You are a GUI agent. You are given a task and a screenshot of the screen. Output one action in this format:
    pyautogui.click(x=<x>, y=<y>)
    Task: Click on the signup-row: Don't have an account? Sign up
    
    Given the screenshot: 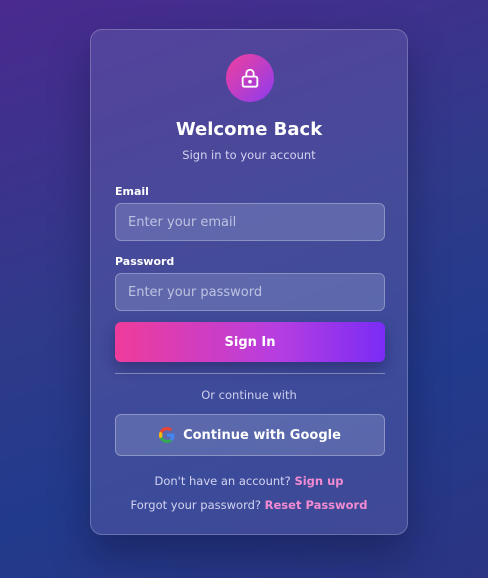 What is the action you would take?
    pyautogui.click(x=249, y=481)
    